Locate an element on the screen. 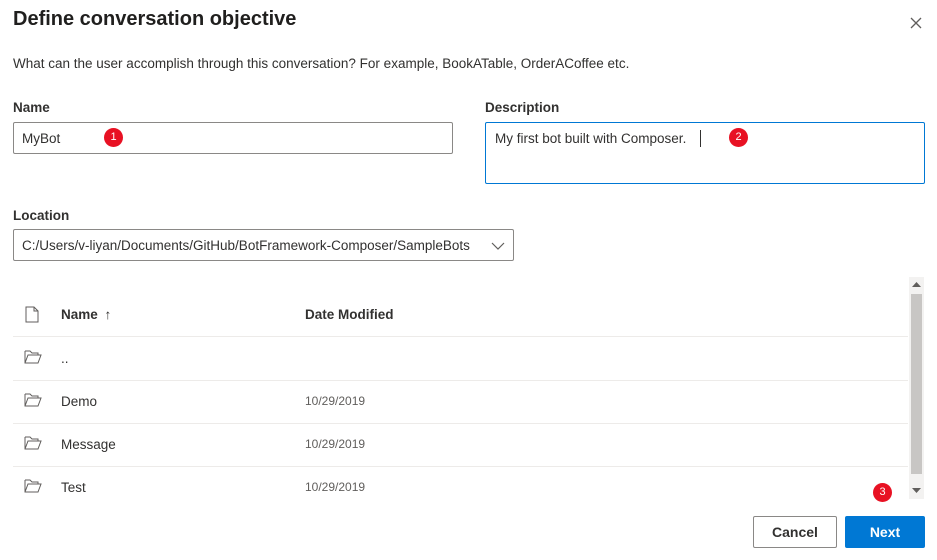 This screenshot has height=560, width=937. list-item-name: .. is located at coordinates (65, 358).